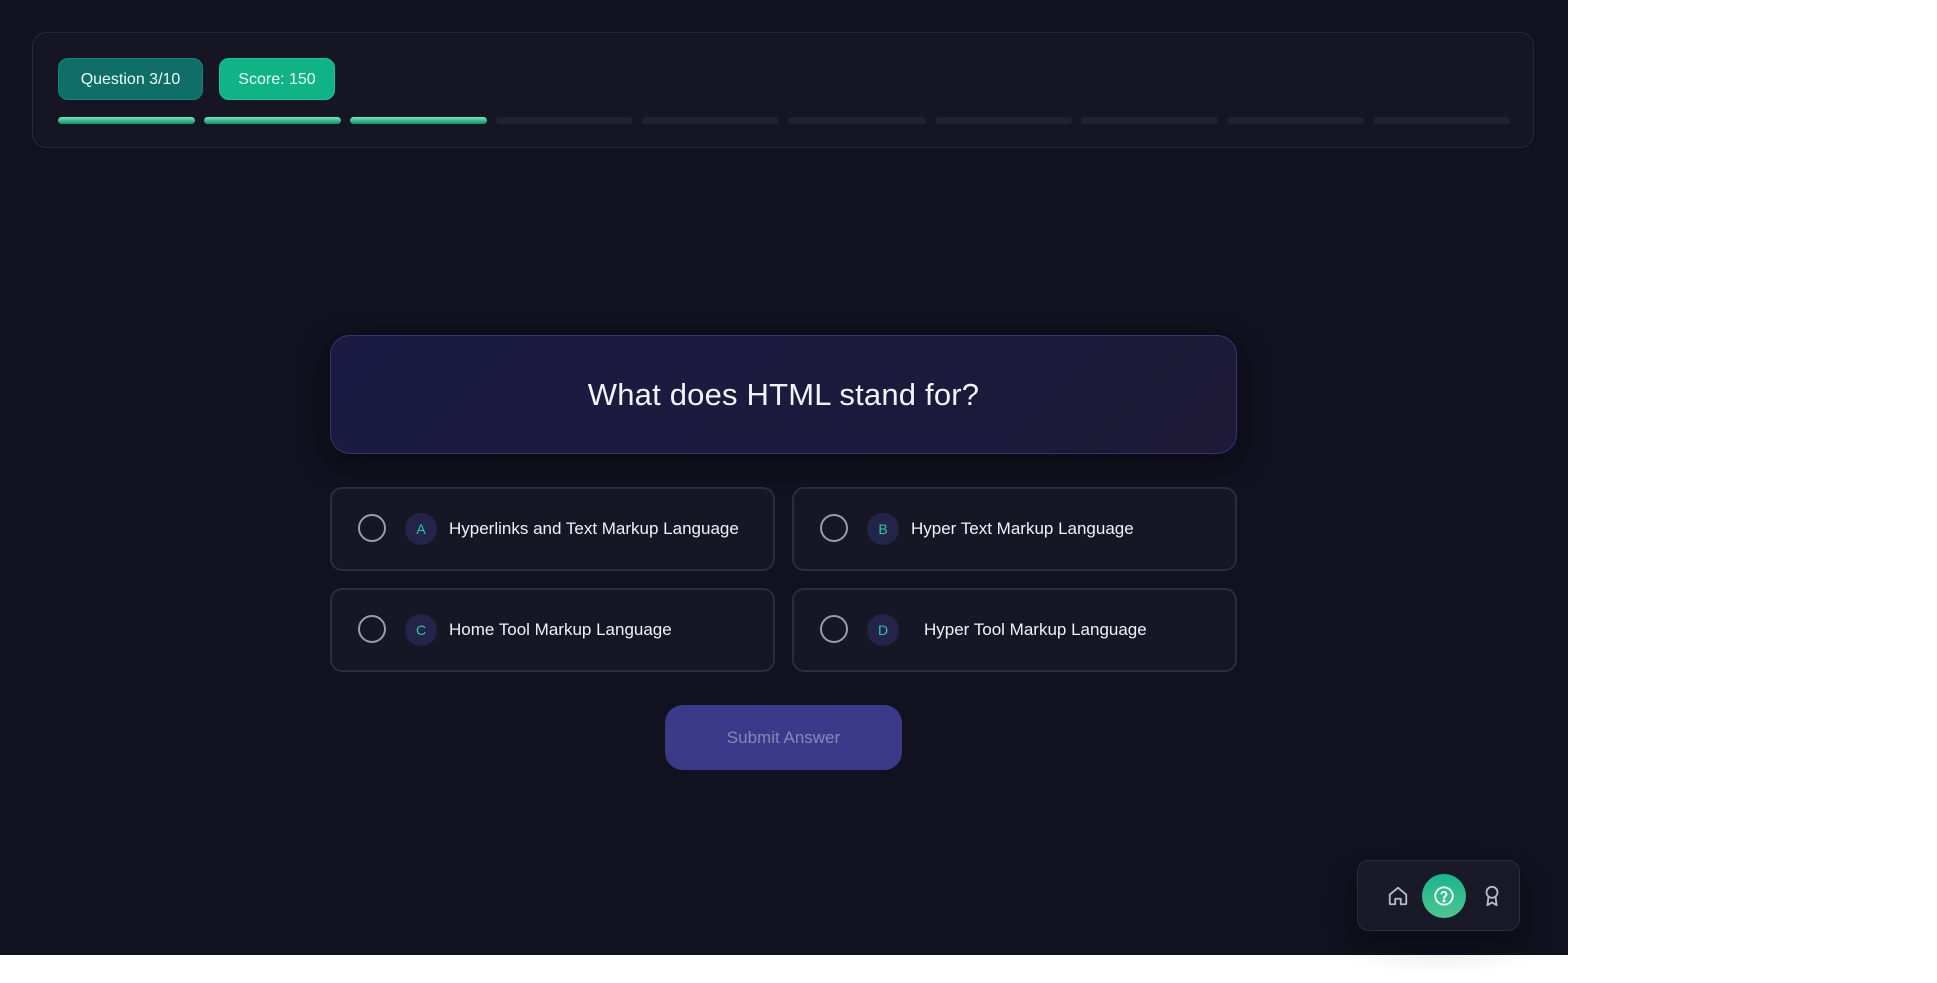  I want to click on nav-achievements-button, so click(1492, 896).